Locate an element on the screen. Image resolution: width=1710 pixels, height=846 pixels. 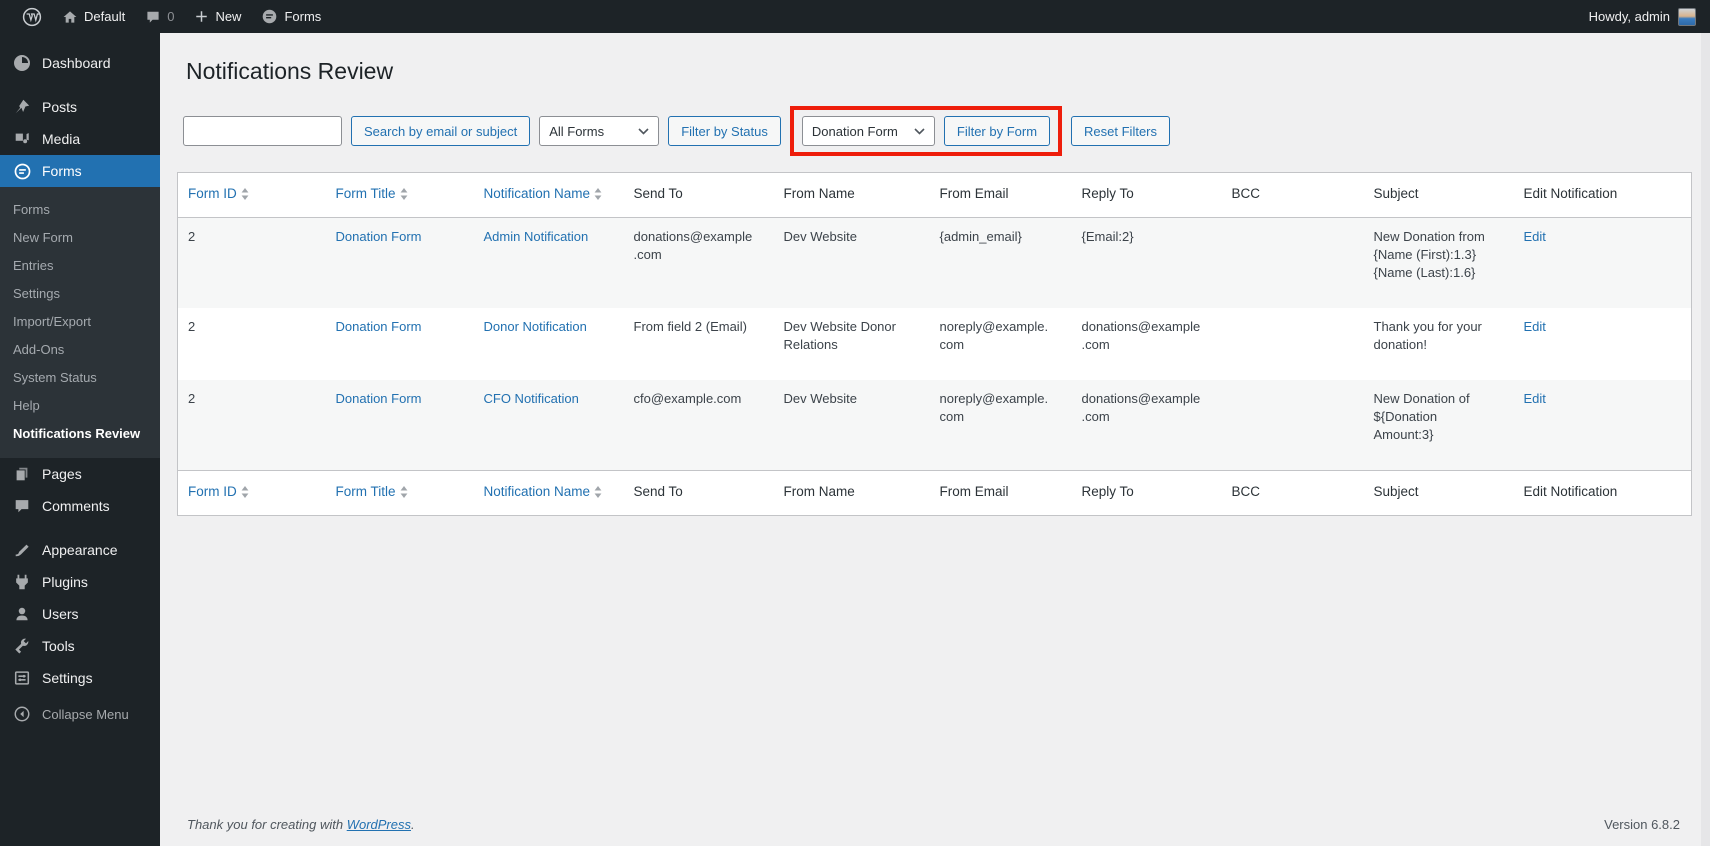
wordpress-link: WordPress is located at coordinates (379, 824).